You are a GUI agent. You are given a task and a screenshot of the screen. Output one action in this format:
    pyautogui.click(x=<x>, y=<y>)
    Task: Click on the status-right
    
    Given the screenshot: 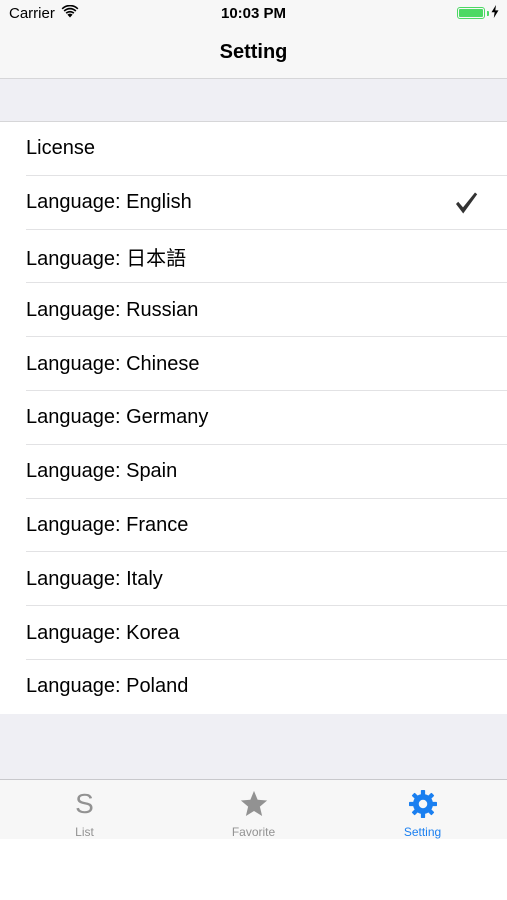 What is the action you would take?
    pyautogui.click(x=478, y=13)
    